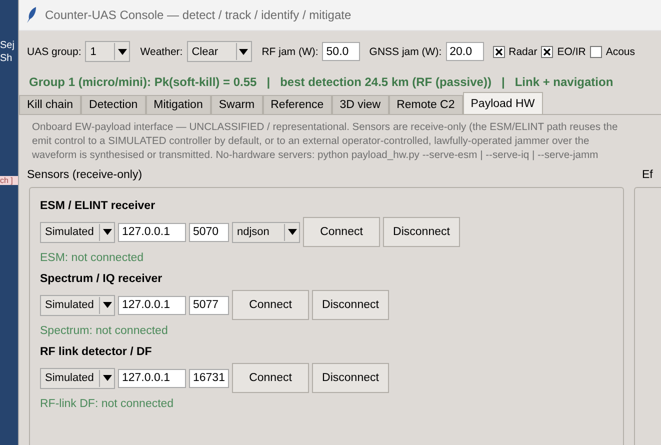  Describe the element at coordinates (310, 142) in the screenshot. I see `description-text: emit control to a SIMULATED controller by default, or to an external operator-controlled, lawfully-operated jammer over the` at that location.